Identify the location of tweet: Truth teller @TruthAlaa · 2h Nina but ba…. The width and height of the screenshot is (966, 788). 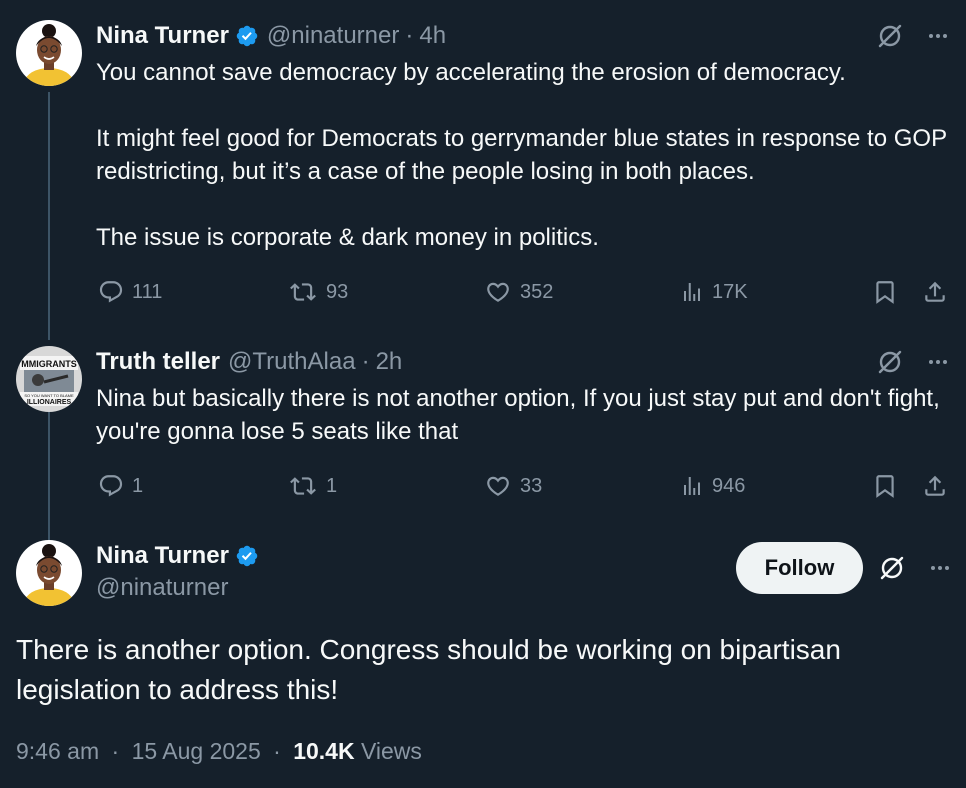
(523, 397).